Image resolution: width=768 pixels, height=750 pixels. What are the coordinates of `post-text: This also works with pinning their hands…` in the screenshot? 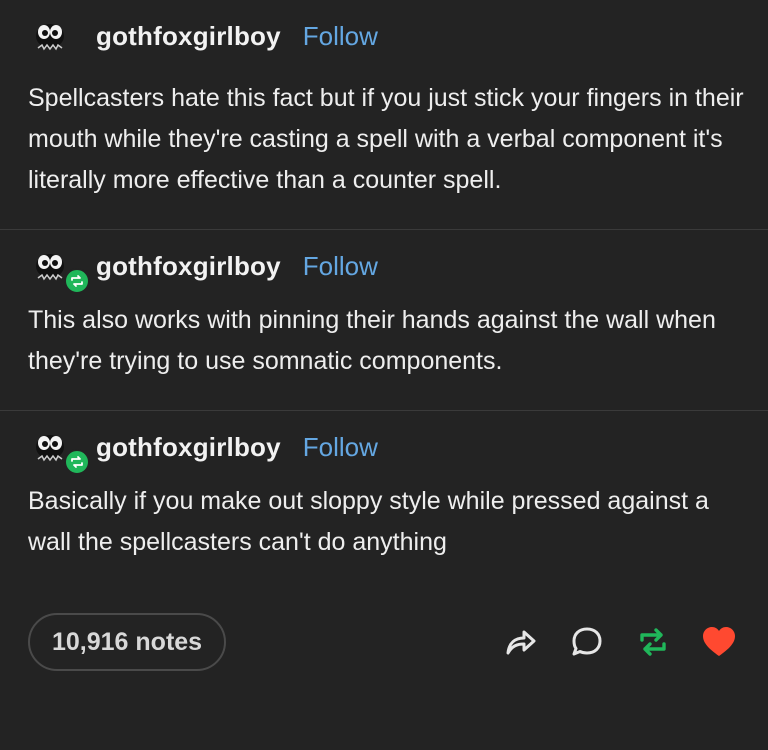 It's located at (372, 340).